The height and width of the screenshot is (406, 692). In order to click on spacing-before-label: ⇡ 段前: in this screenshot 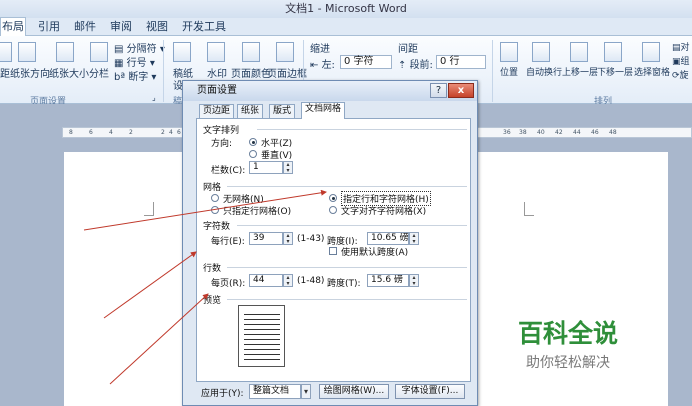, I will do `click(415, 65)`.